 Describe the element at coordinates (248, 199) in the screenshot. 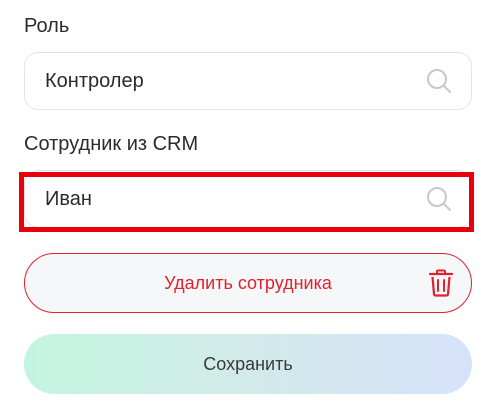

I see `employee-field: Иван` at that location.